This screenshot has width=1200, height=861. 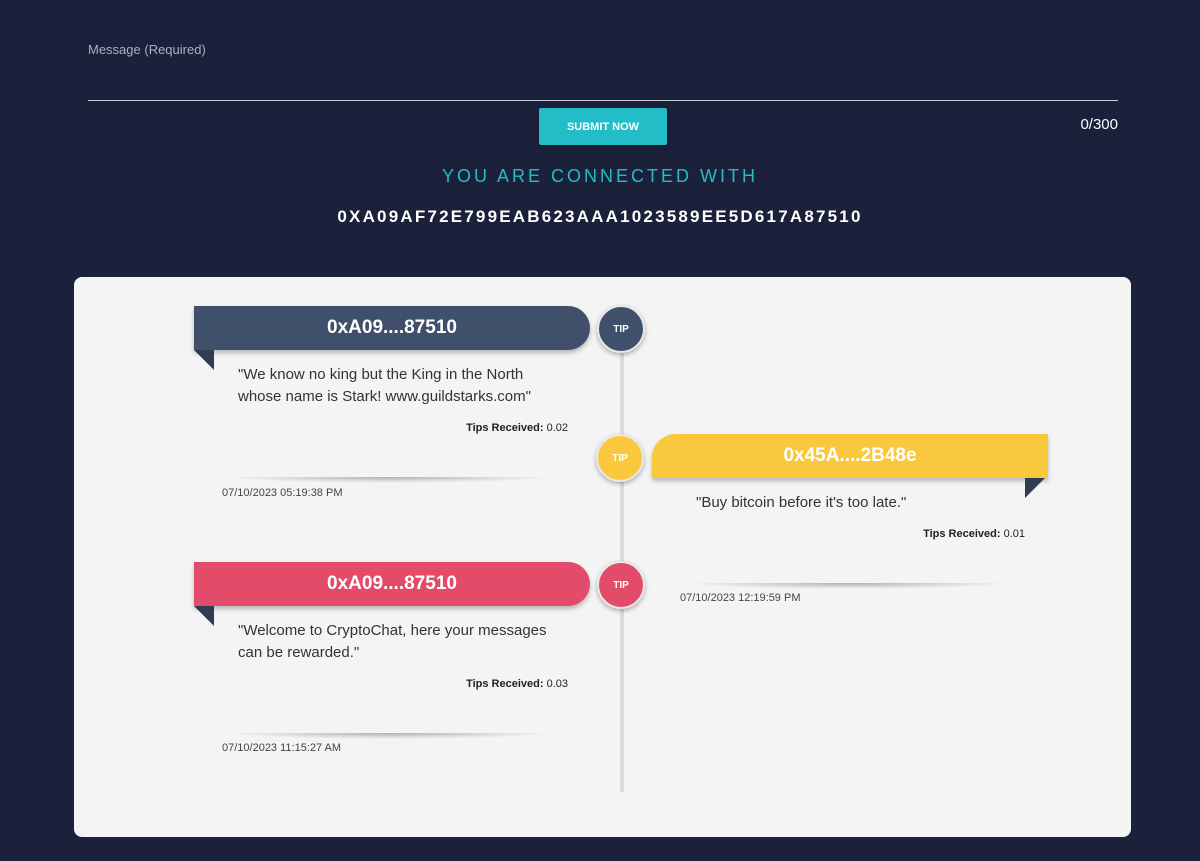 What do you see at coordinates (850, 456) in the screenshot?
I see `sender-banner: 0x45A....2B48e` at bounding box center [850, 456].